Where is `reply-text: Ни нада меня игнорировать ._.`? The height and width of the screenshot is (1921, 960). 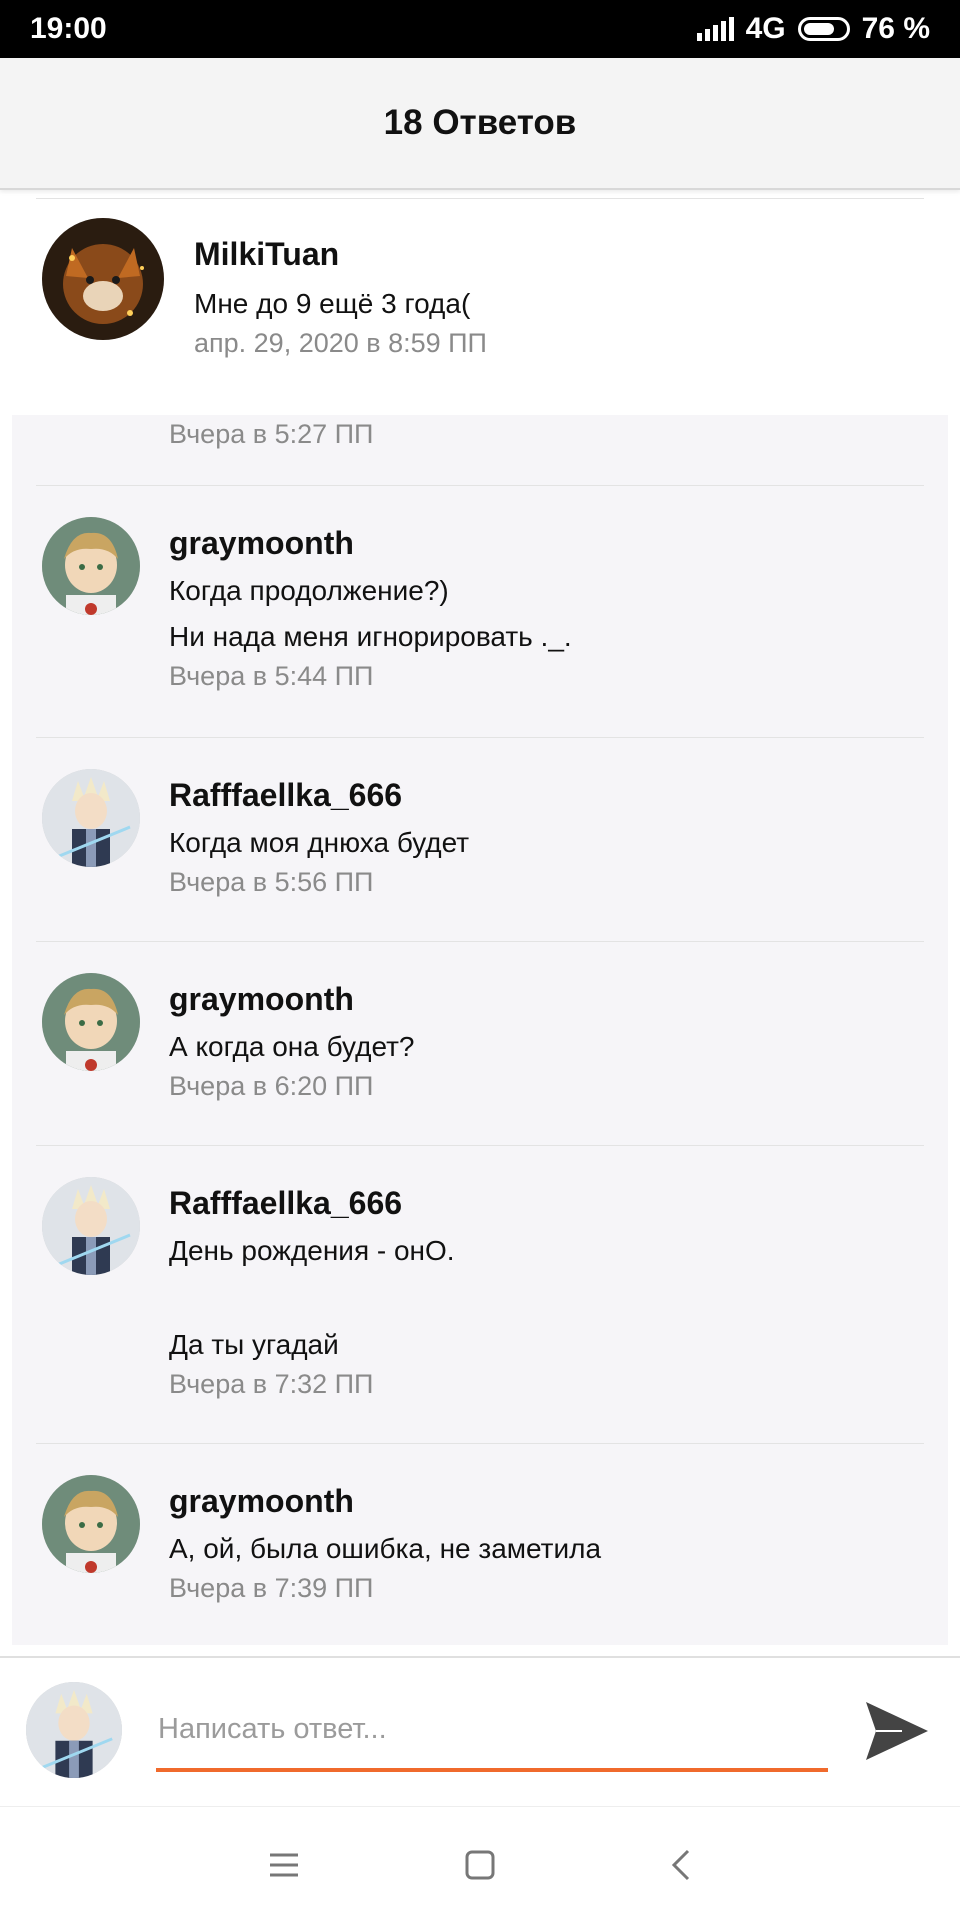 reply-text: Ни нада меня игнорировать ._. is located at coordinates (370, 636).